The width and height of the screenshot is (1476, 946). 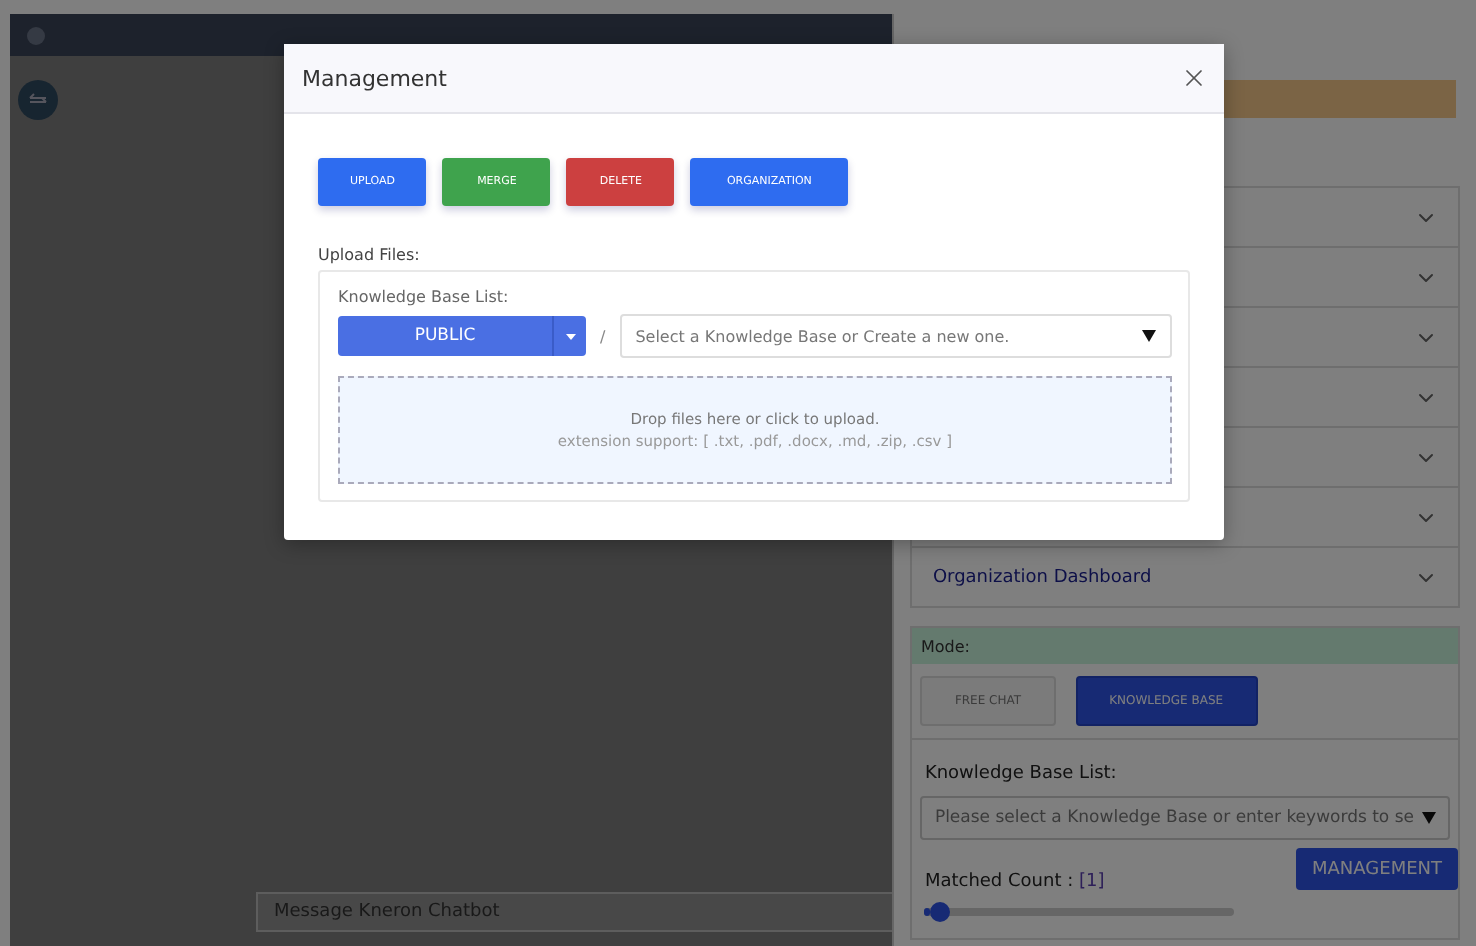 I want to click on knowledge-base-select: Select a Knowledge Base or Create a new one., so click(x=895, y=336).